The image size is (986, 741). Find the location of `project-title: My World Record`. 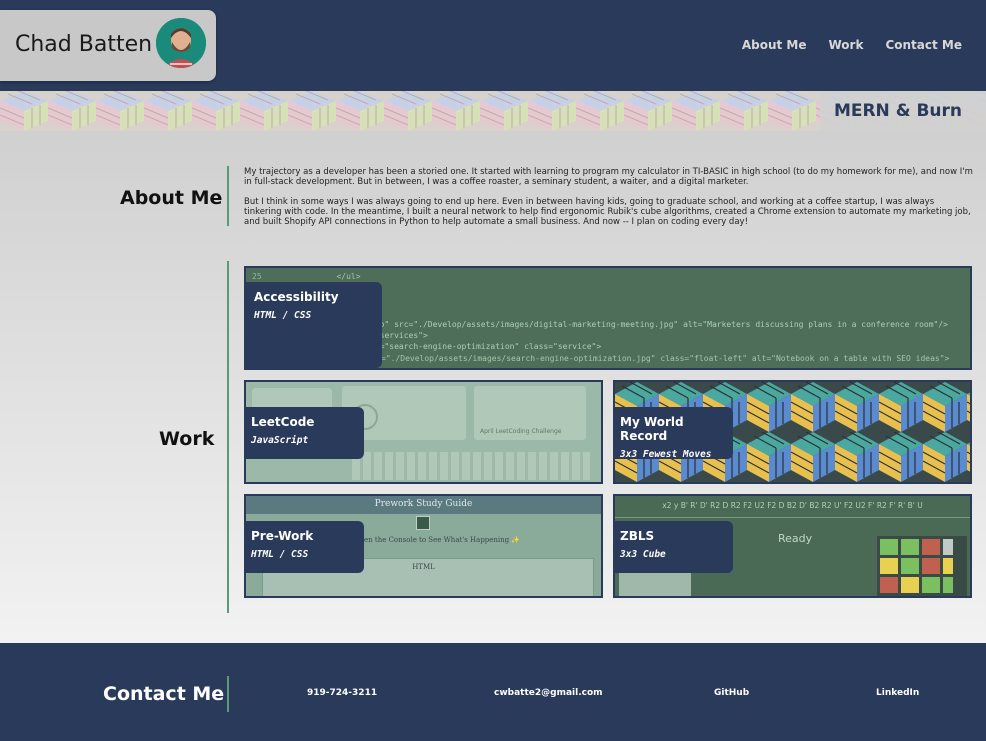

project-title: My World Record is located at coordinates (652, 429).